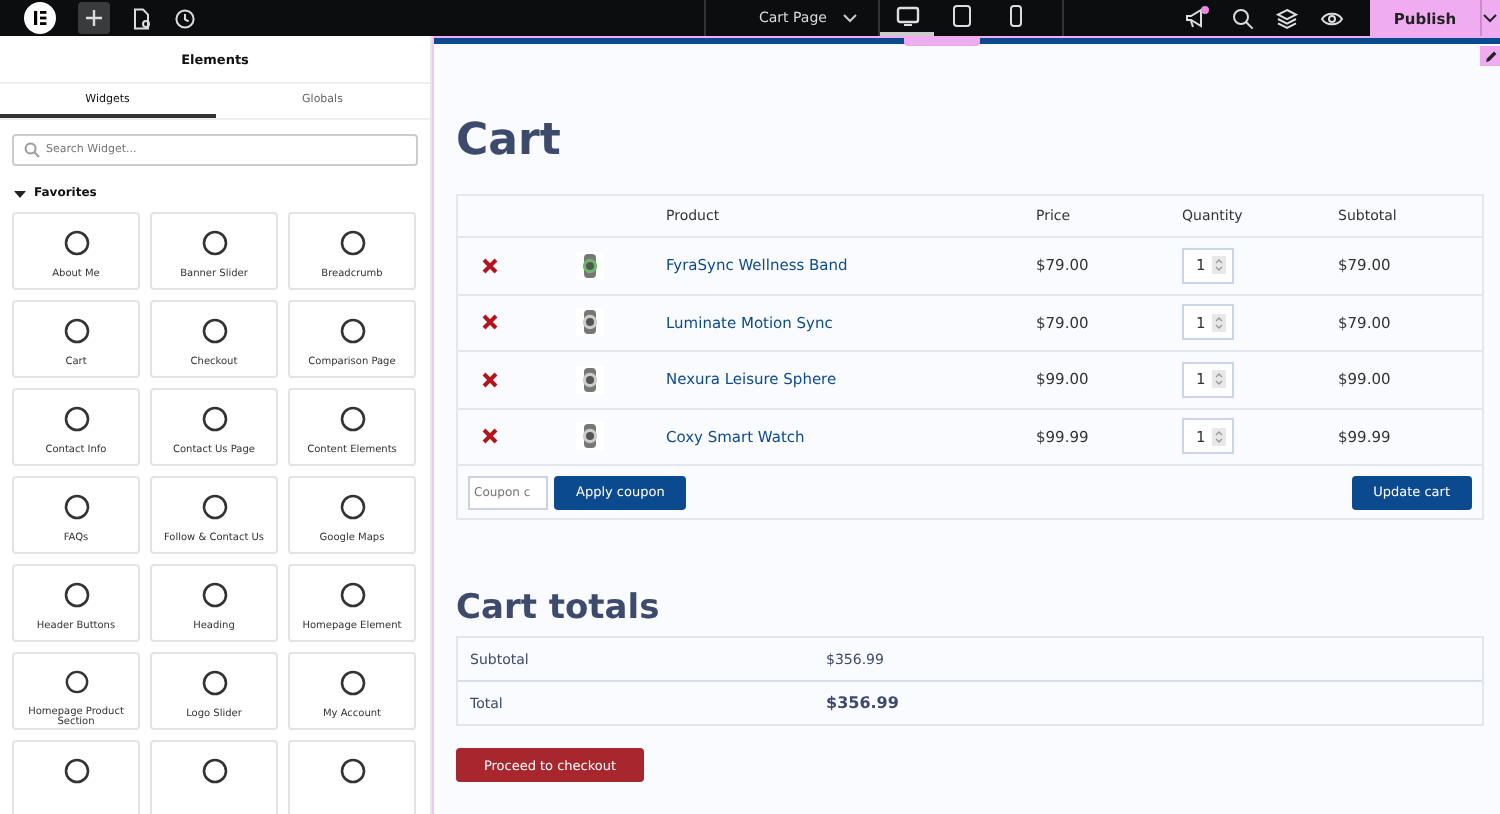 This screenshot has width=1500, height=814. I want to click on caret-icon, so click(20, 193).